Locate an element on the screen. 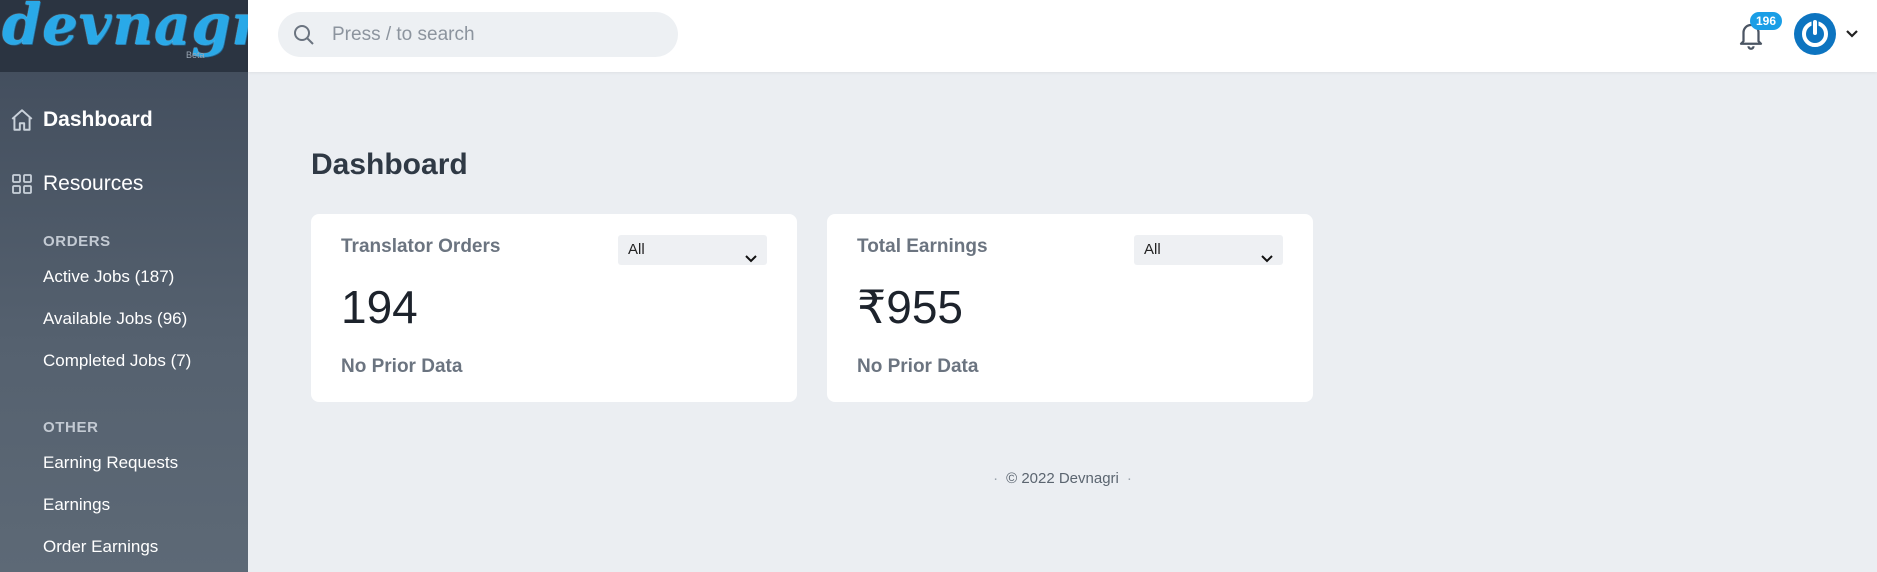  sidebar-item-dashboard: Dashboard is located at coordinates (124, 120).